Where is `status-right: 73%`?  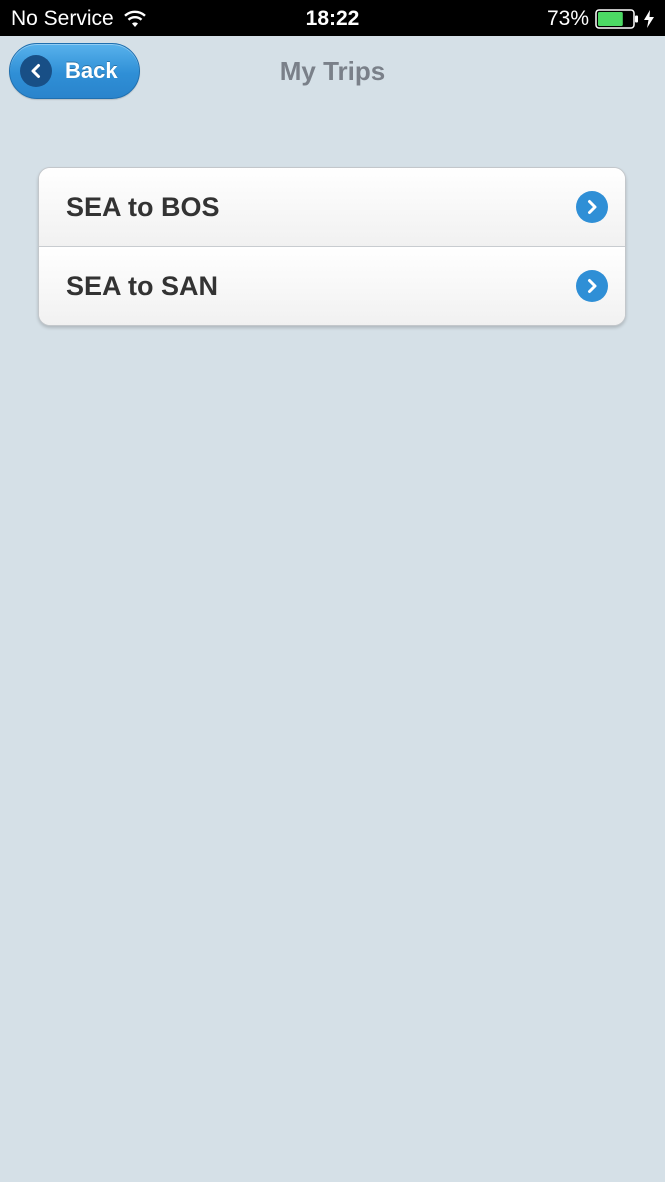
status-right: 73% is located at coordinates (601, 19).